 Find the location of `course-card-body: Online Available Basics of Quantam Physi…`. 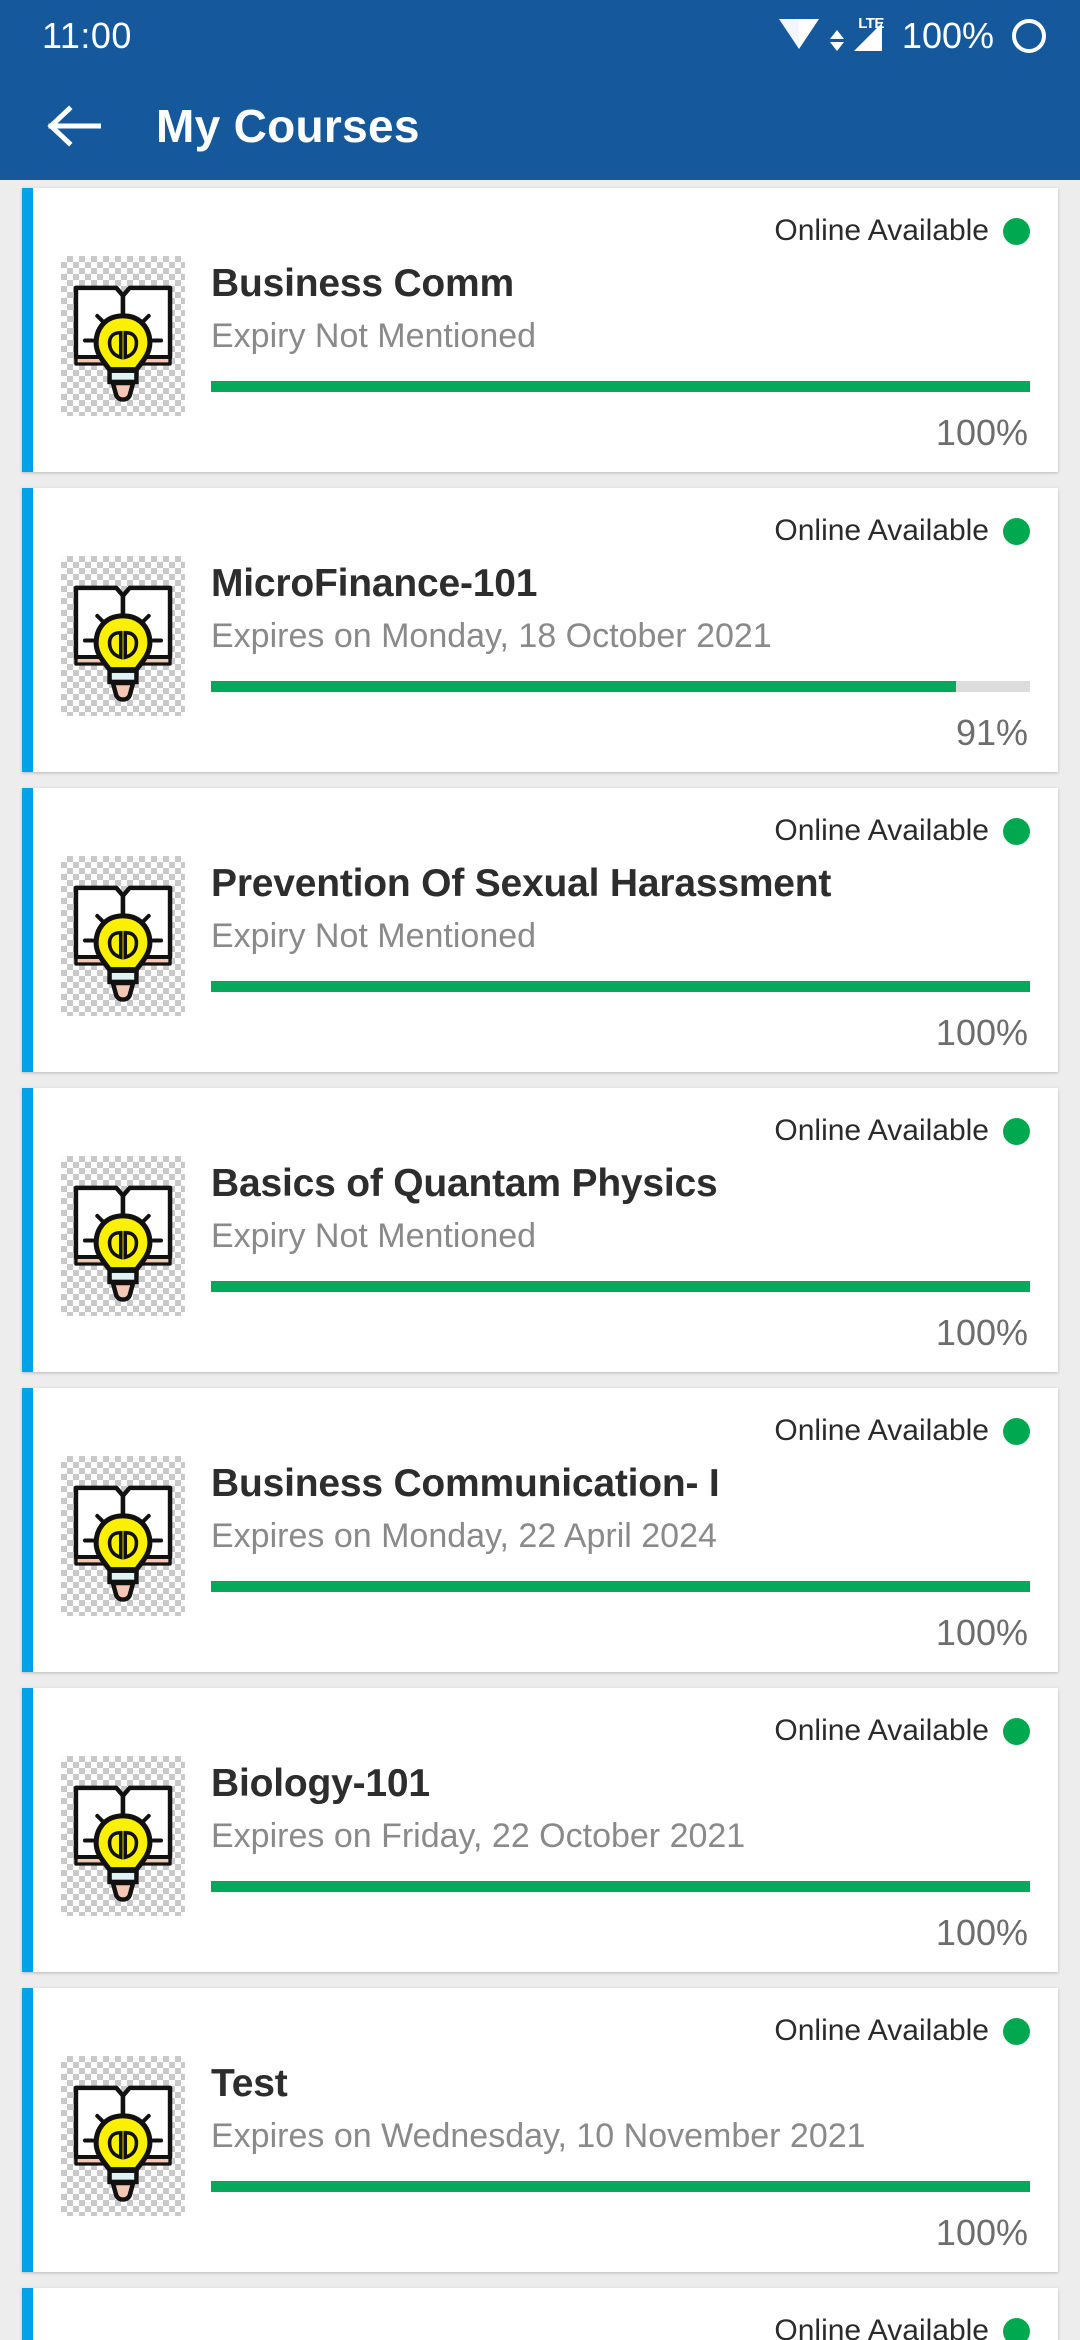

course-card-body: Online Available Basics of Quantam Physi… is located at coordinates (545, 1230).